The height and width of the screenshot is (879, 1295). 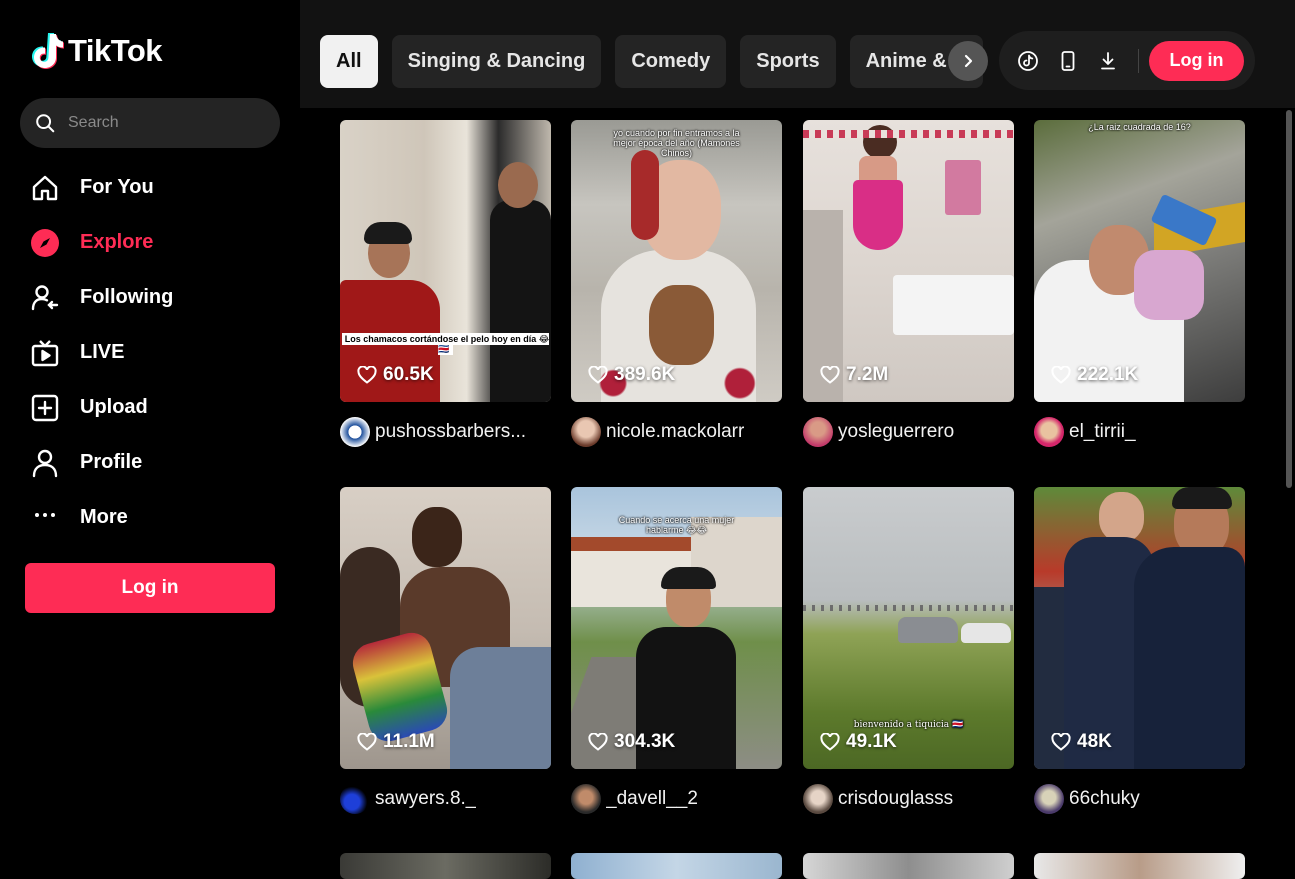 I want to click on video-author: 66chuky, so click(x=1139, y=799).